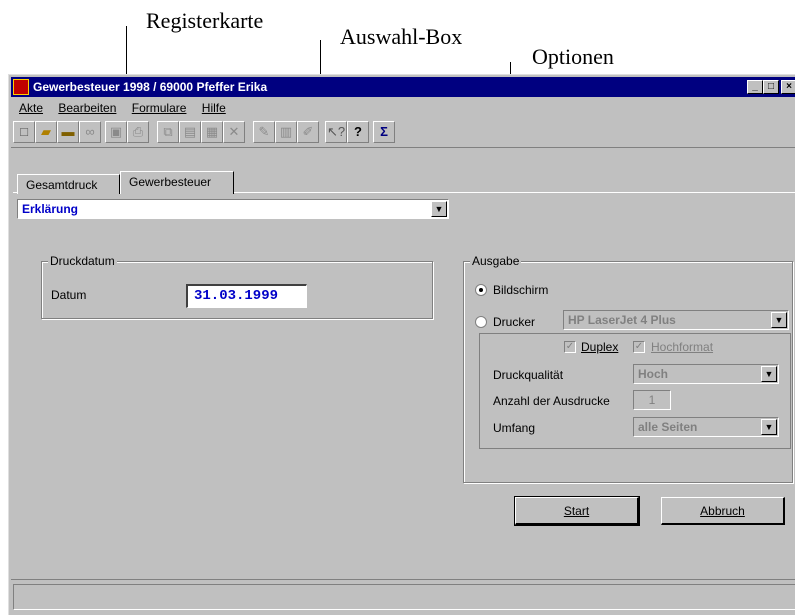 This screenshot has height=615, width=795. Describe the element at coordinates (401, 36) in the screenshot. I see `annotation-auswahl-box: Auswahl-Box` at that location.